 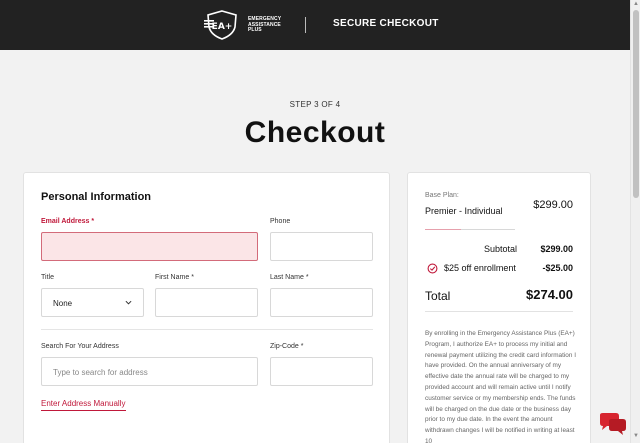 I want to click on last-name-label: Last Name *, so click(x=289, y=277).